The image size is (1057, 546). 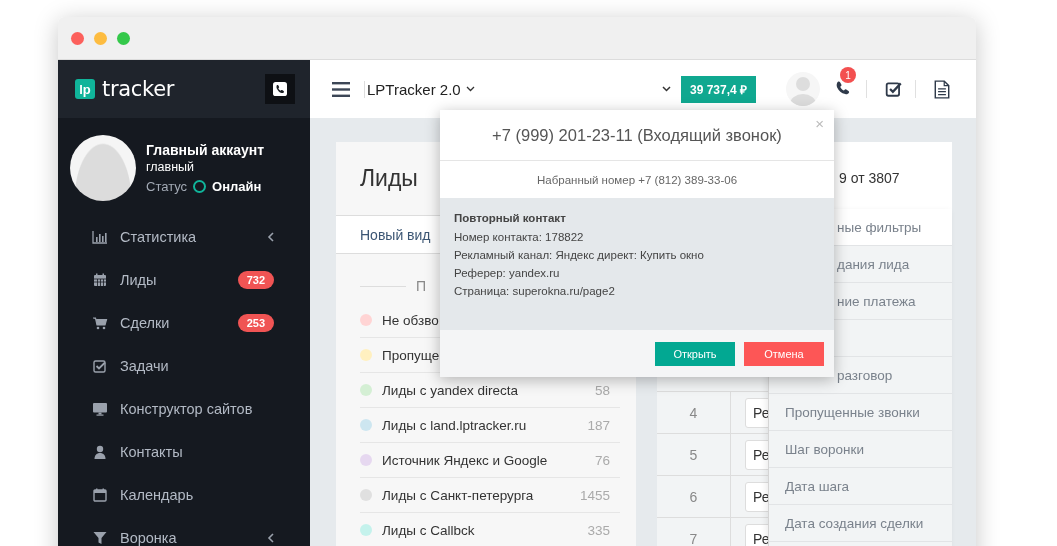 What do you see at coordinates (138, 89) in the screenshot?
I see `logo-text: tracker` at bounding box center [138, 89].